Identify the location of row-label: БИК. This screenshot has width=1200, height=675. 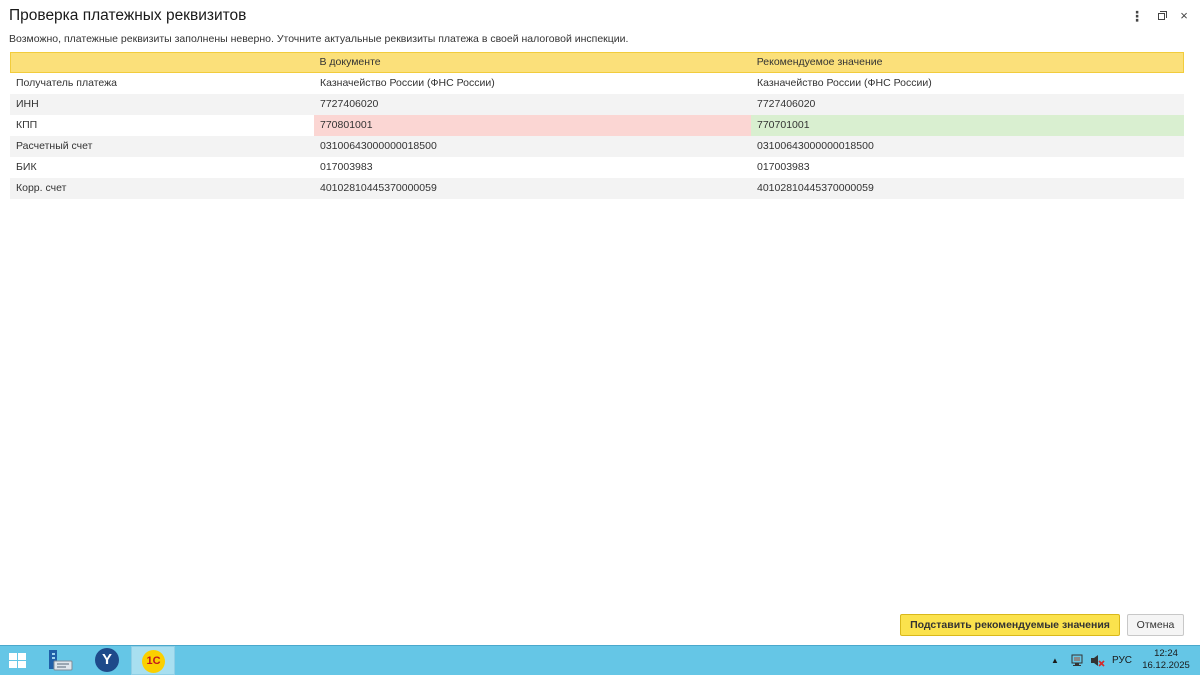
(26, 167).